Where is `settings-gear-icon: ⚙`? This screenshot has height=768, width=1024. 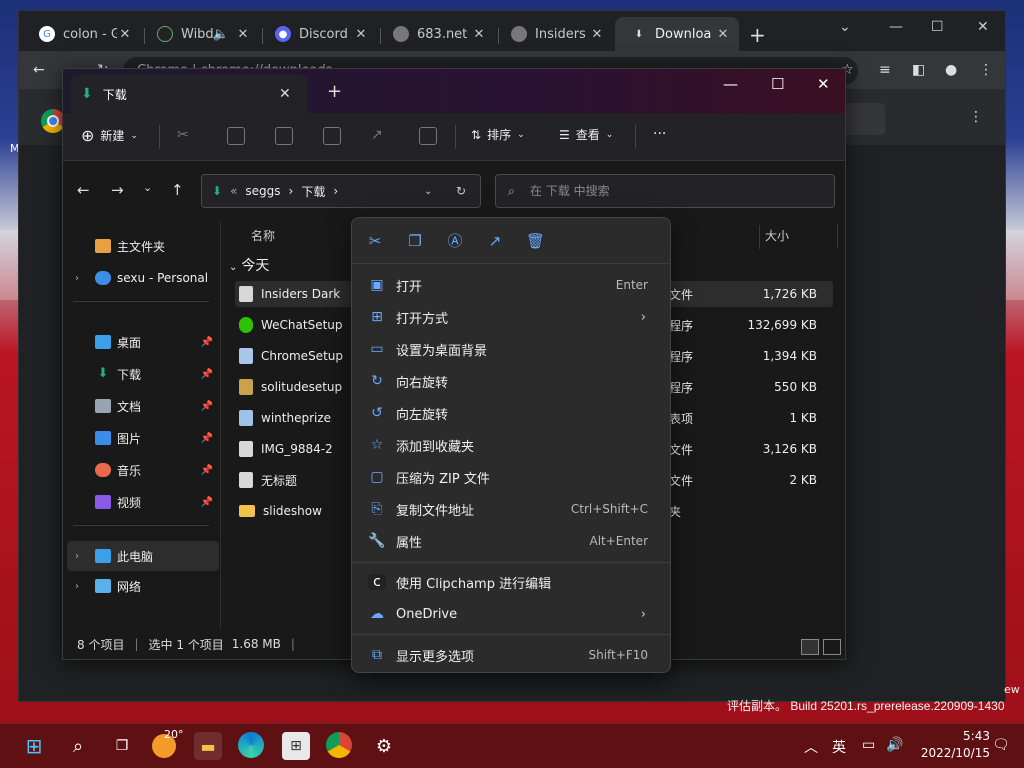
settings-gear-icon: ⚙ is located at coordinates (384, 746).